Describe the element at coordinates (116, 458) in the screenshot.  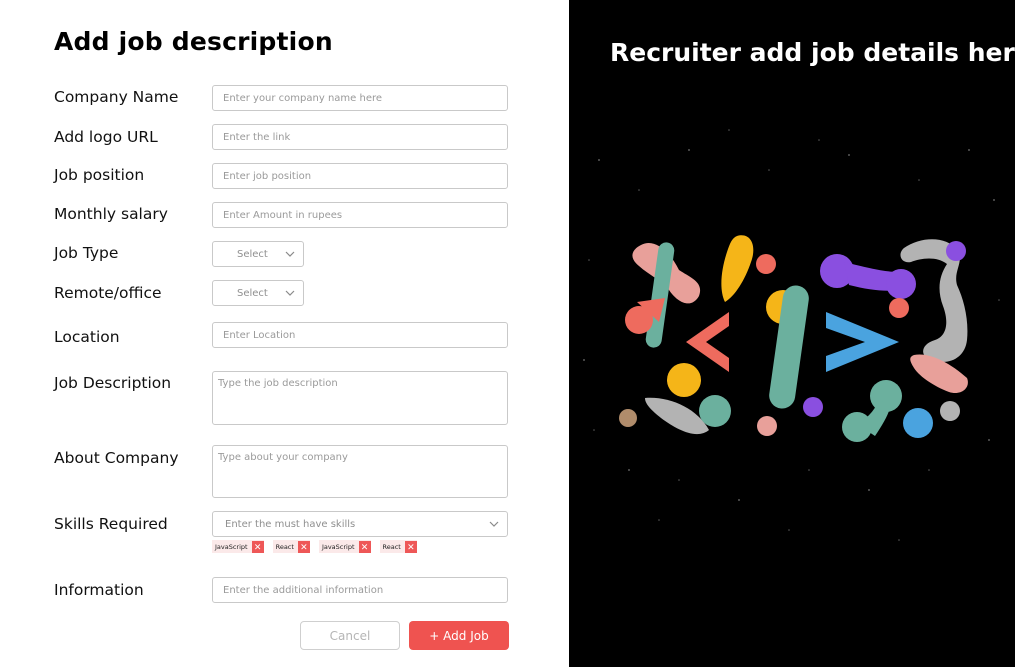
I see `about-company-label: About Company` at that location.